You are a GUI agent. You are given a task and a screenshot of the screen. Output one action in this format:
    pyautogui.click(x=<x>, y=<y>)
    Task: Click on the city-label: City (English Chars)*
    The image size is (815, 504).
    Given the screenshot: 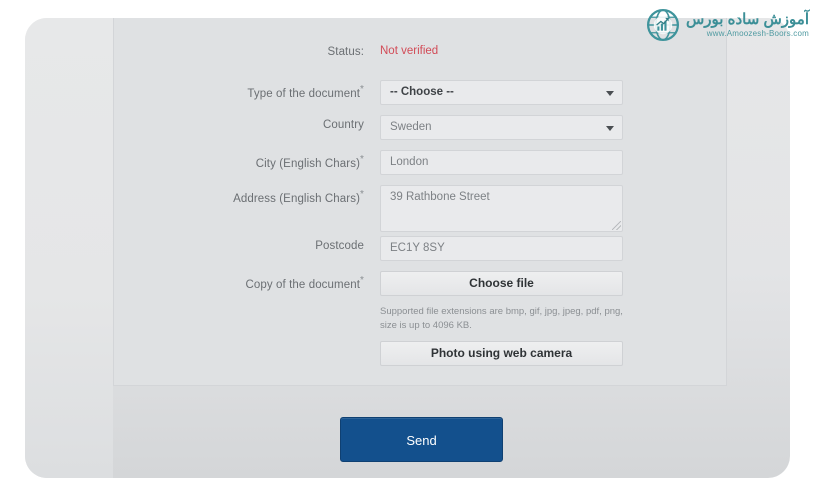 What is the action you would take?
    pyautogui.click(x=234, y=162)
    